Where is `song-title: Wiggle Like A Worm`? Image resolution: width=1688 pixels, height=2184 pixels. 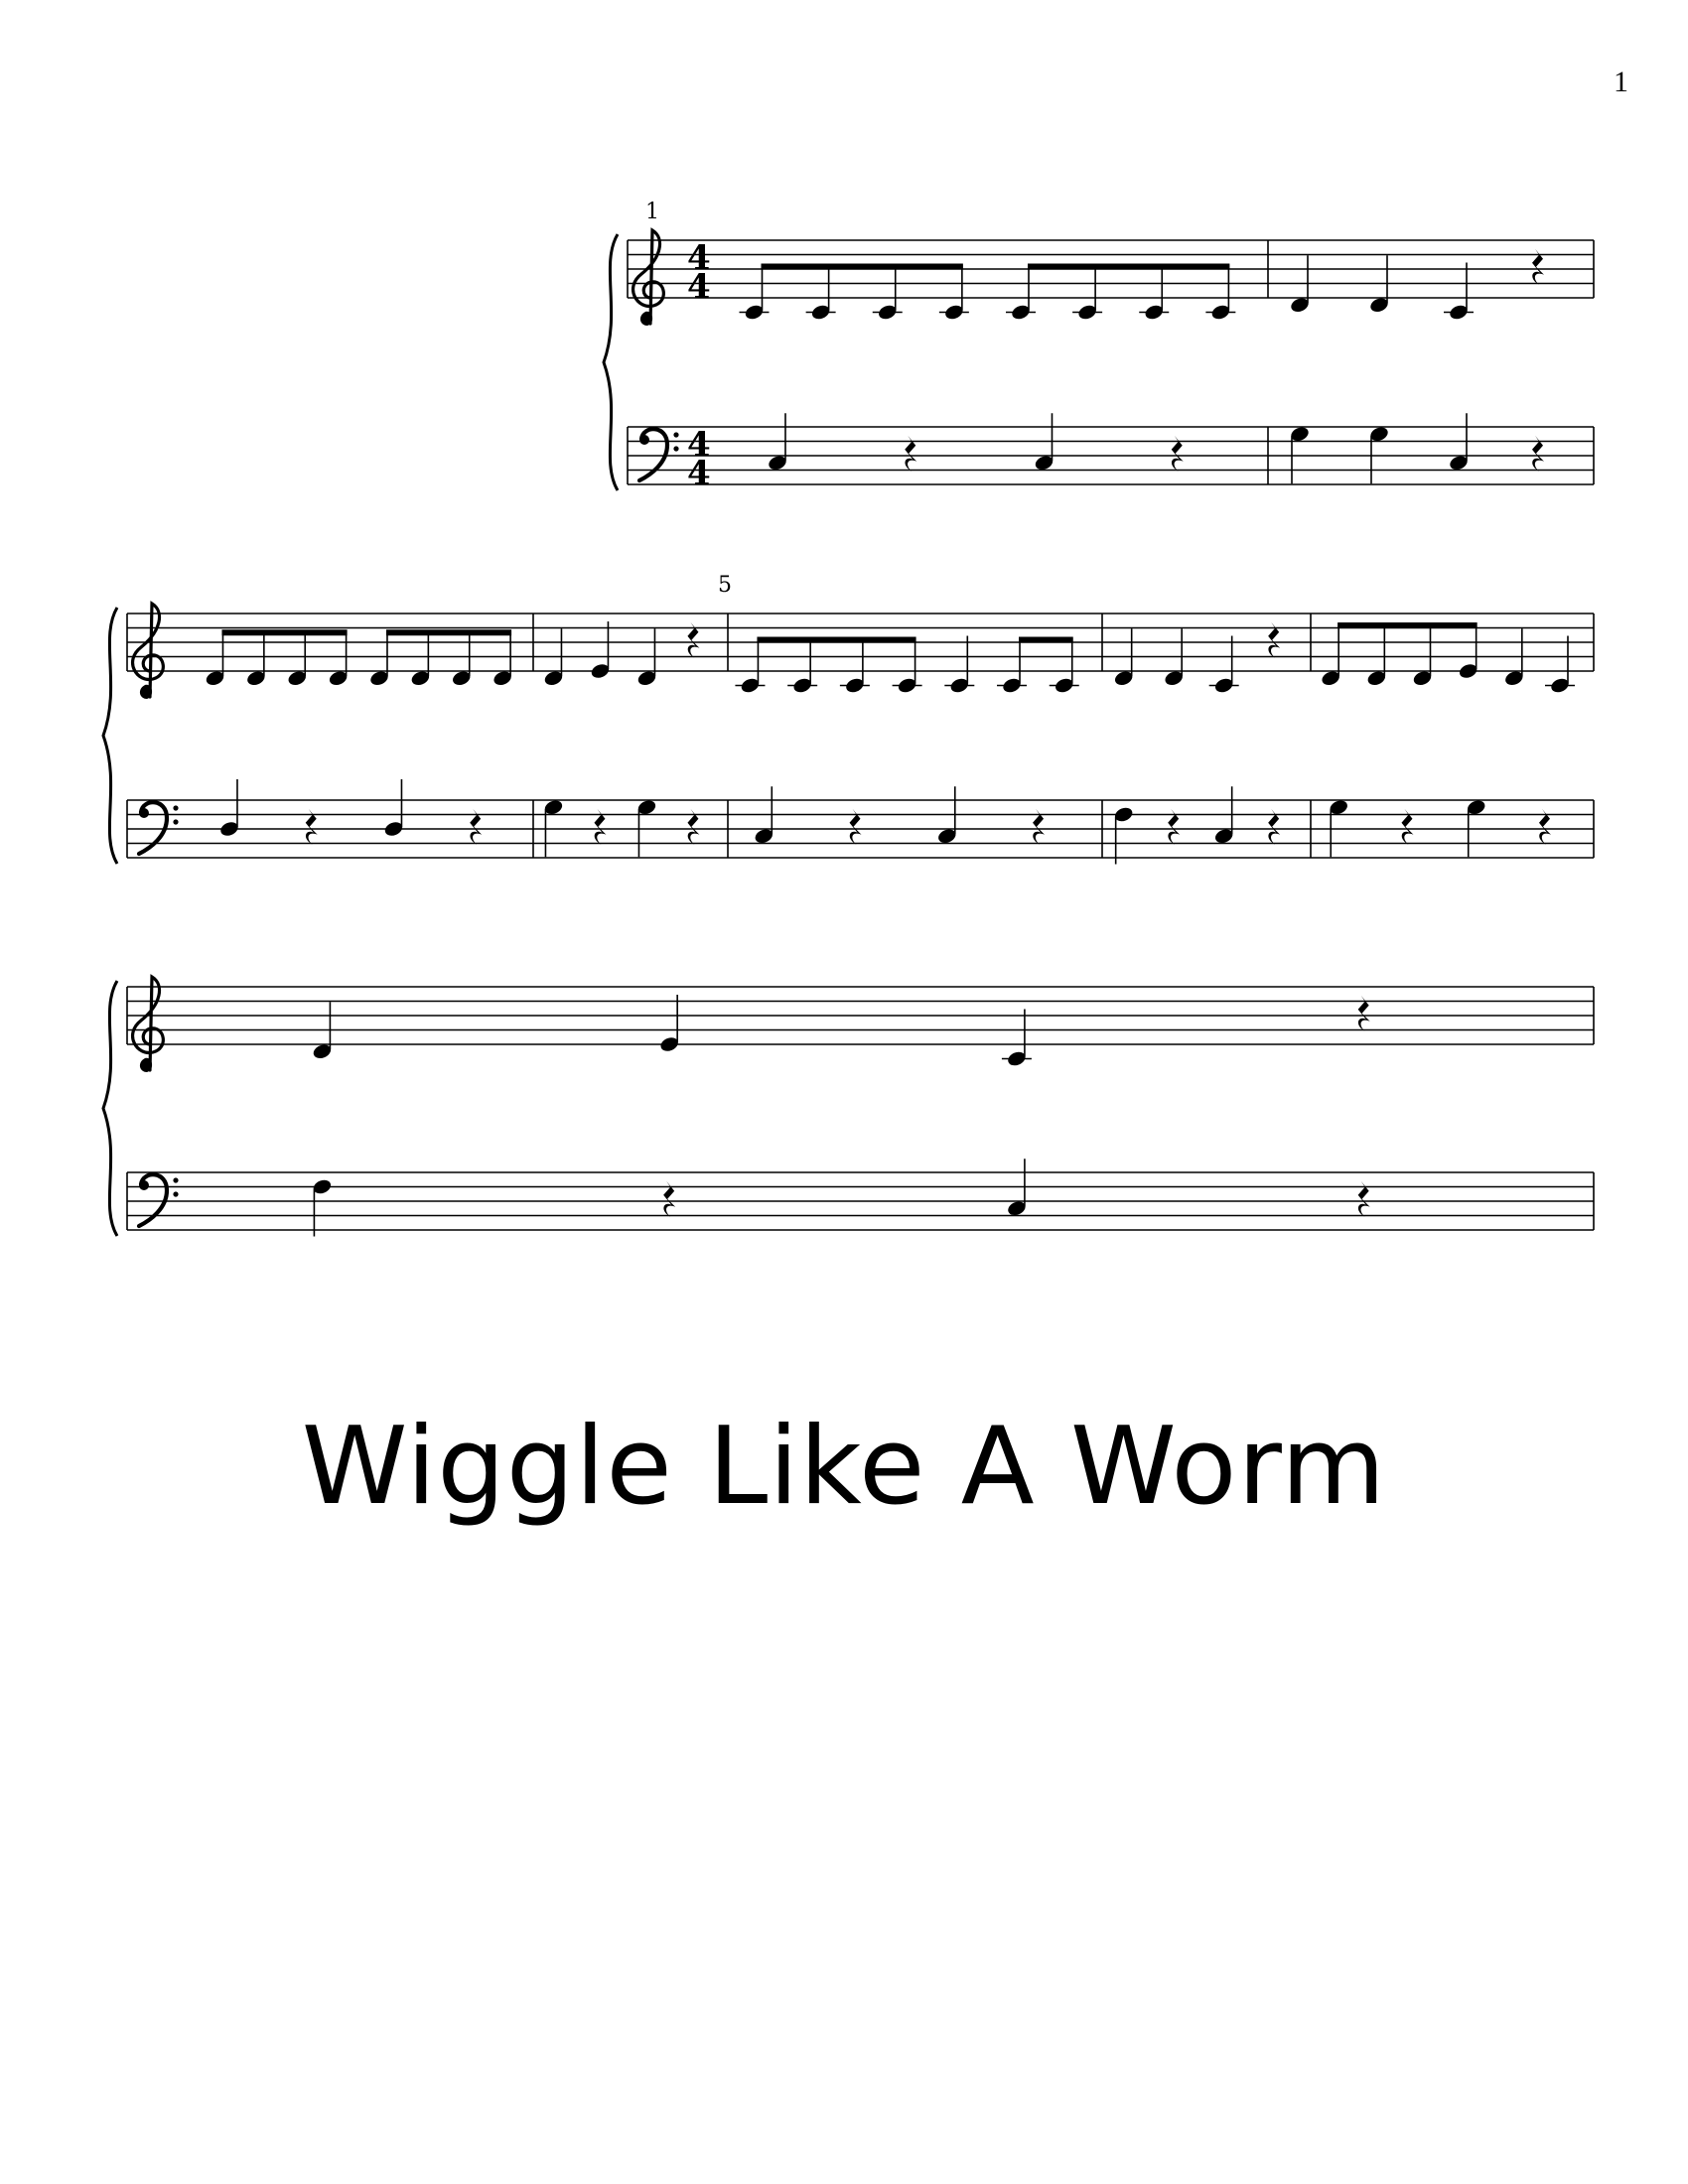
song-title: Wiggle Like A Worm is located at coordinates (844, 1467).